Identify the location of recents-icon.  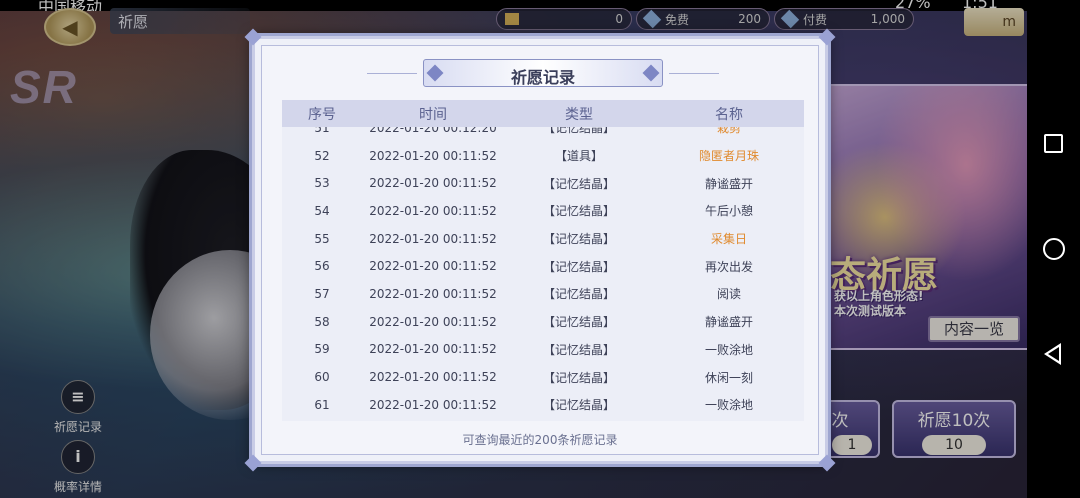
(1053, 143).